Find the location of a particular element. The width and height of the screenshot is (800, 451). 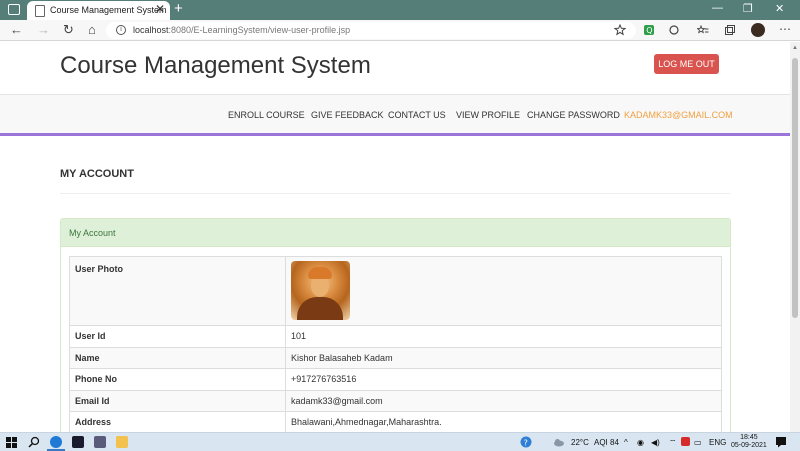

row-value: +917276763516 is located at coordinates (503, 379).